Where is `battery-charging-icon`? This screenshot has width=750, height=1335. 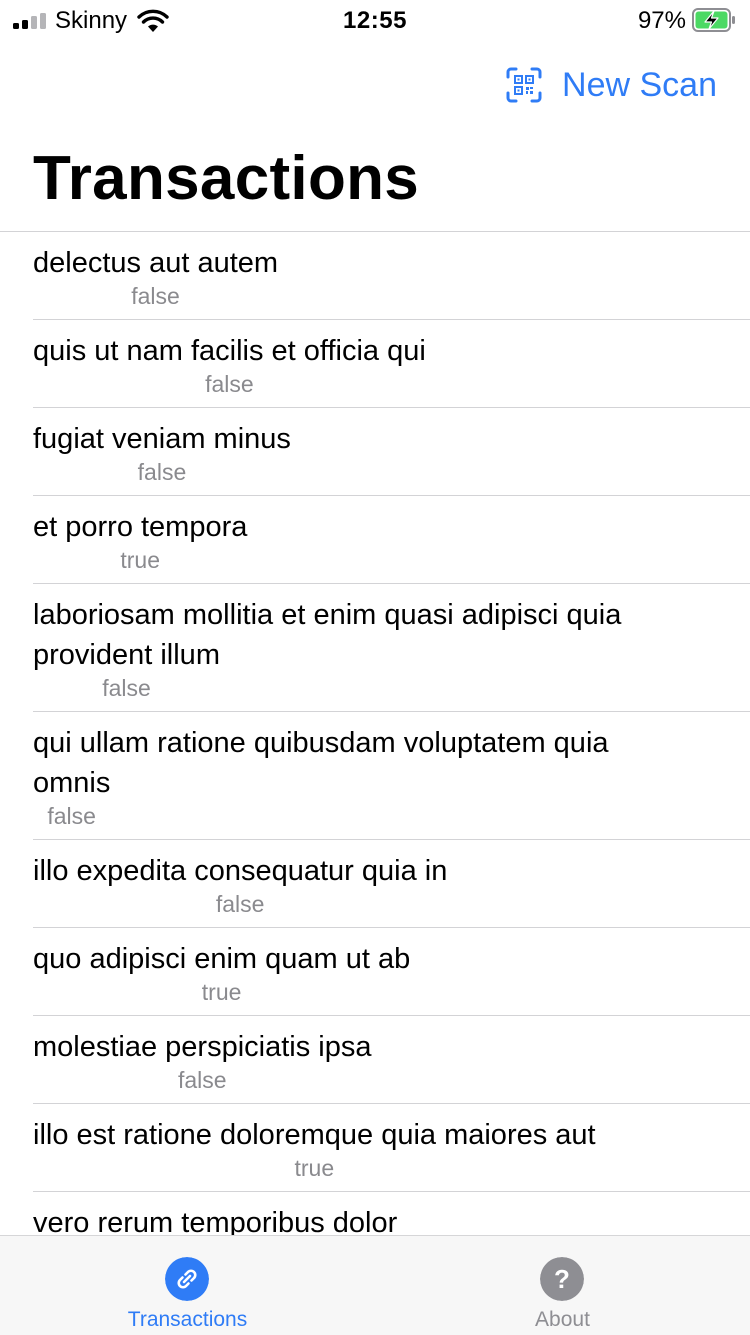 battery-charging-icon is located at coordinates (713, 20).